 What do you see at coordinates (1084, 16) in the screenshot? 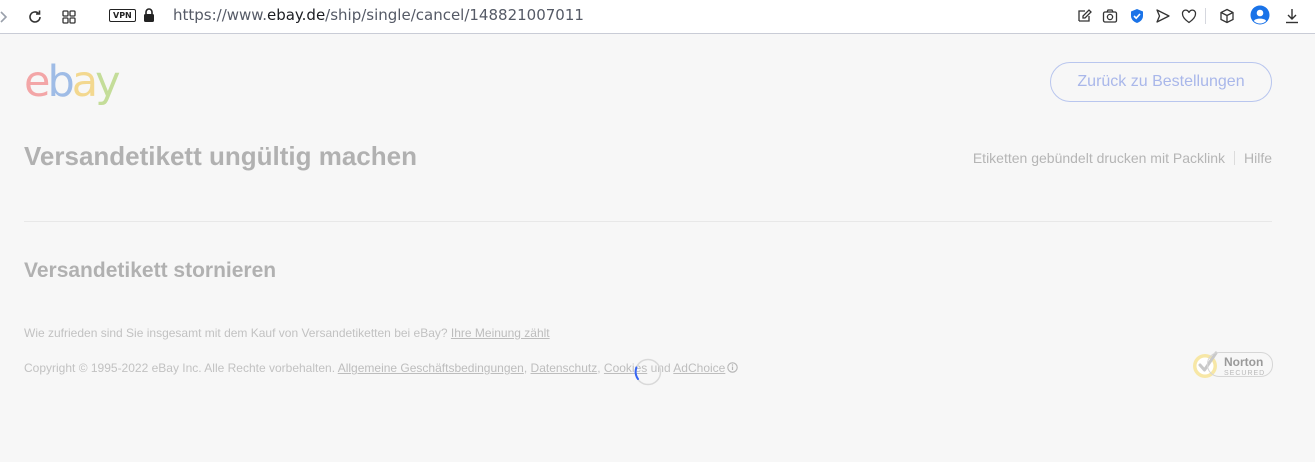
I see `edit-icon` at bounding box center [1084, 16].